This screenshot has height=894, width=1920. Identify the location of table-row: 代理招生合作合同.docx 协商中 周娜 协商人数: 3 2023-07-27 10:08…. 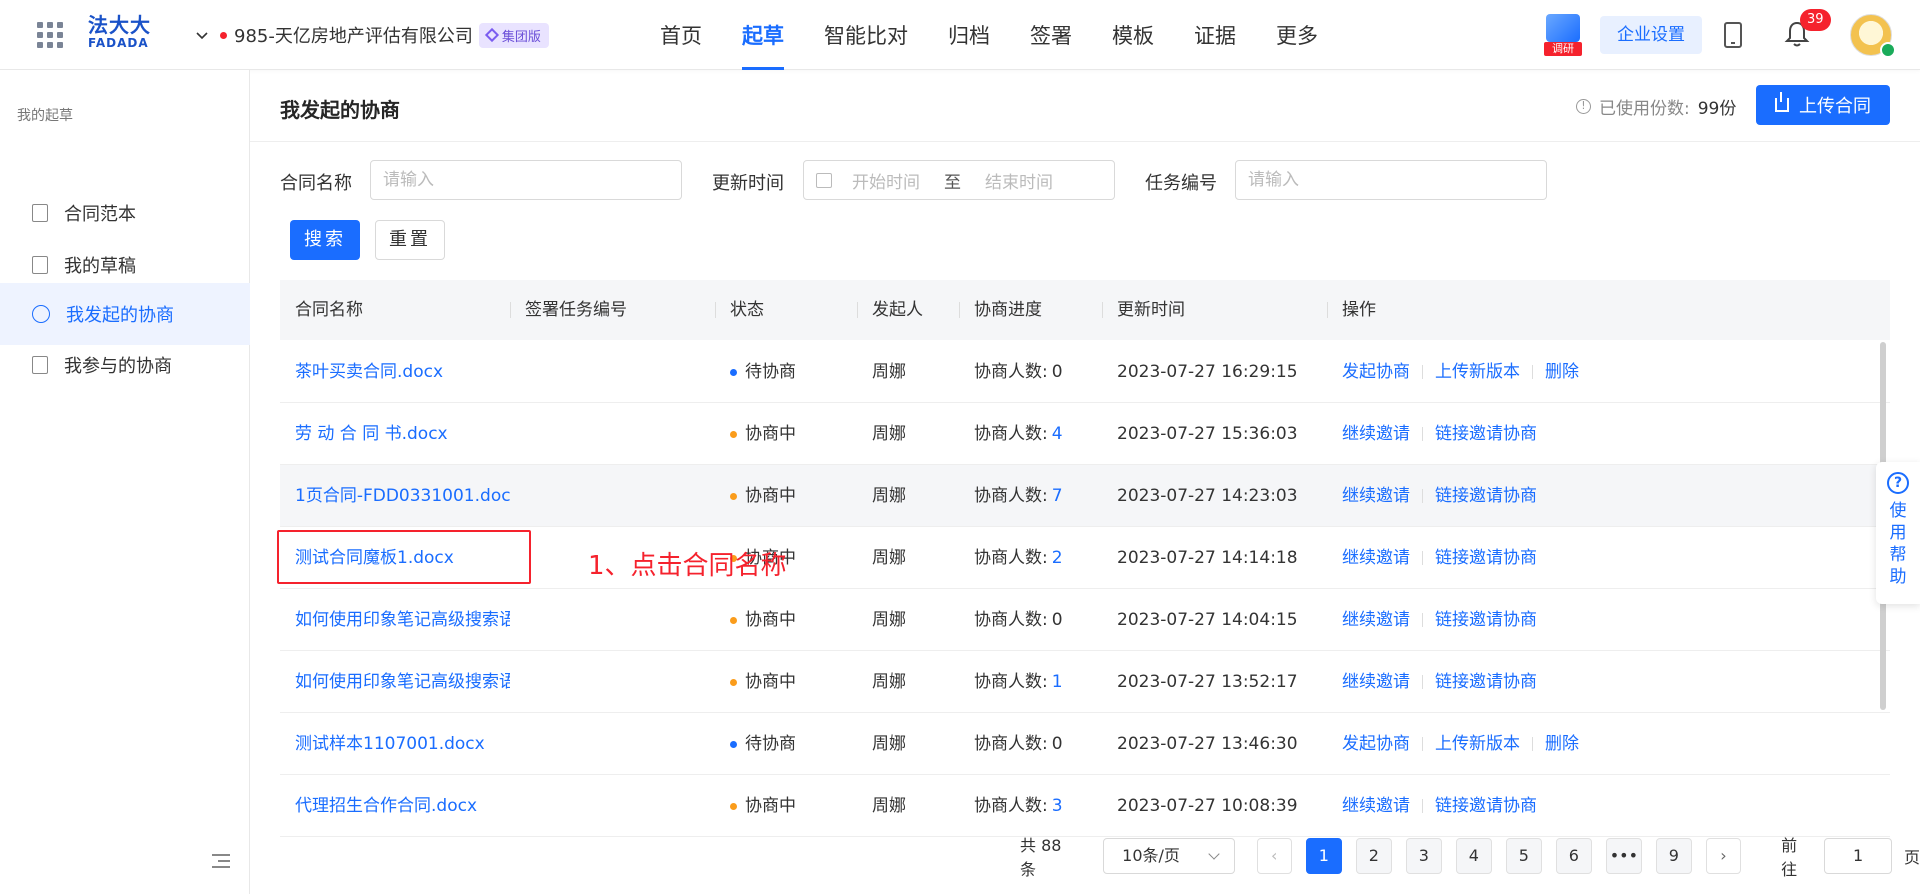
(1085, 806).